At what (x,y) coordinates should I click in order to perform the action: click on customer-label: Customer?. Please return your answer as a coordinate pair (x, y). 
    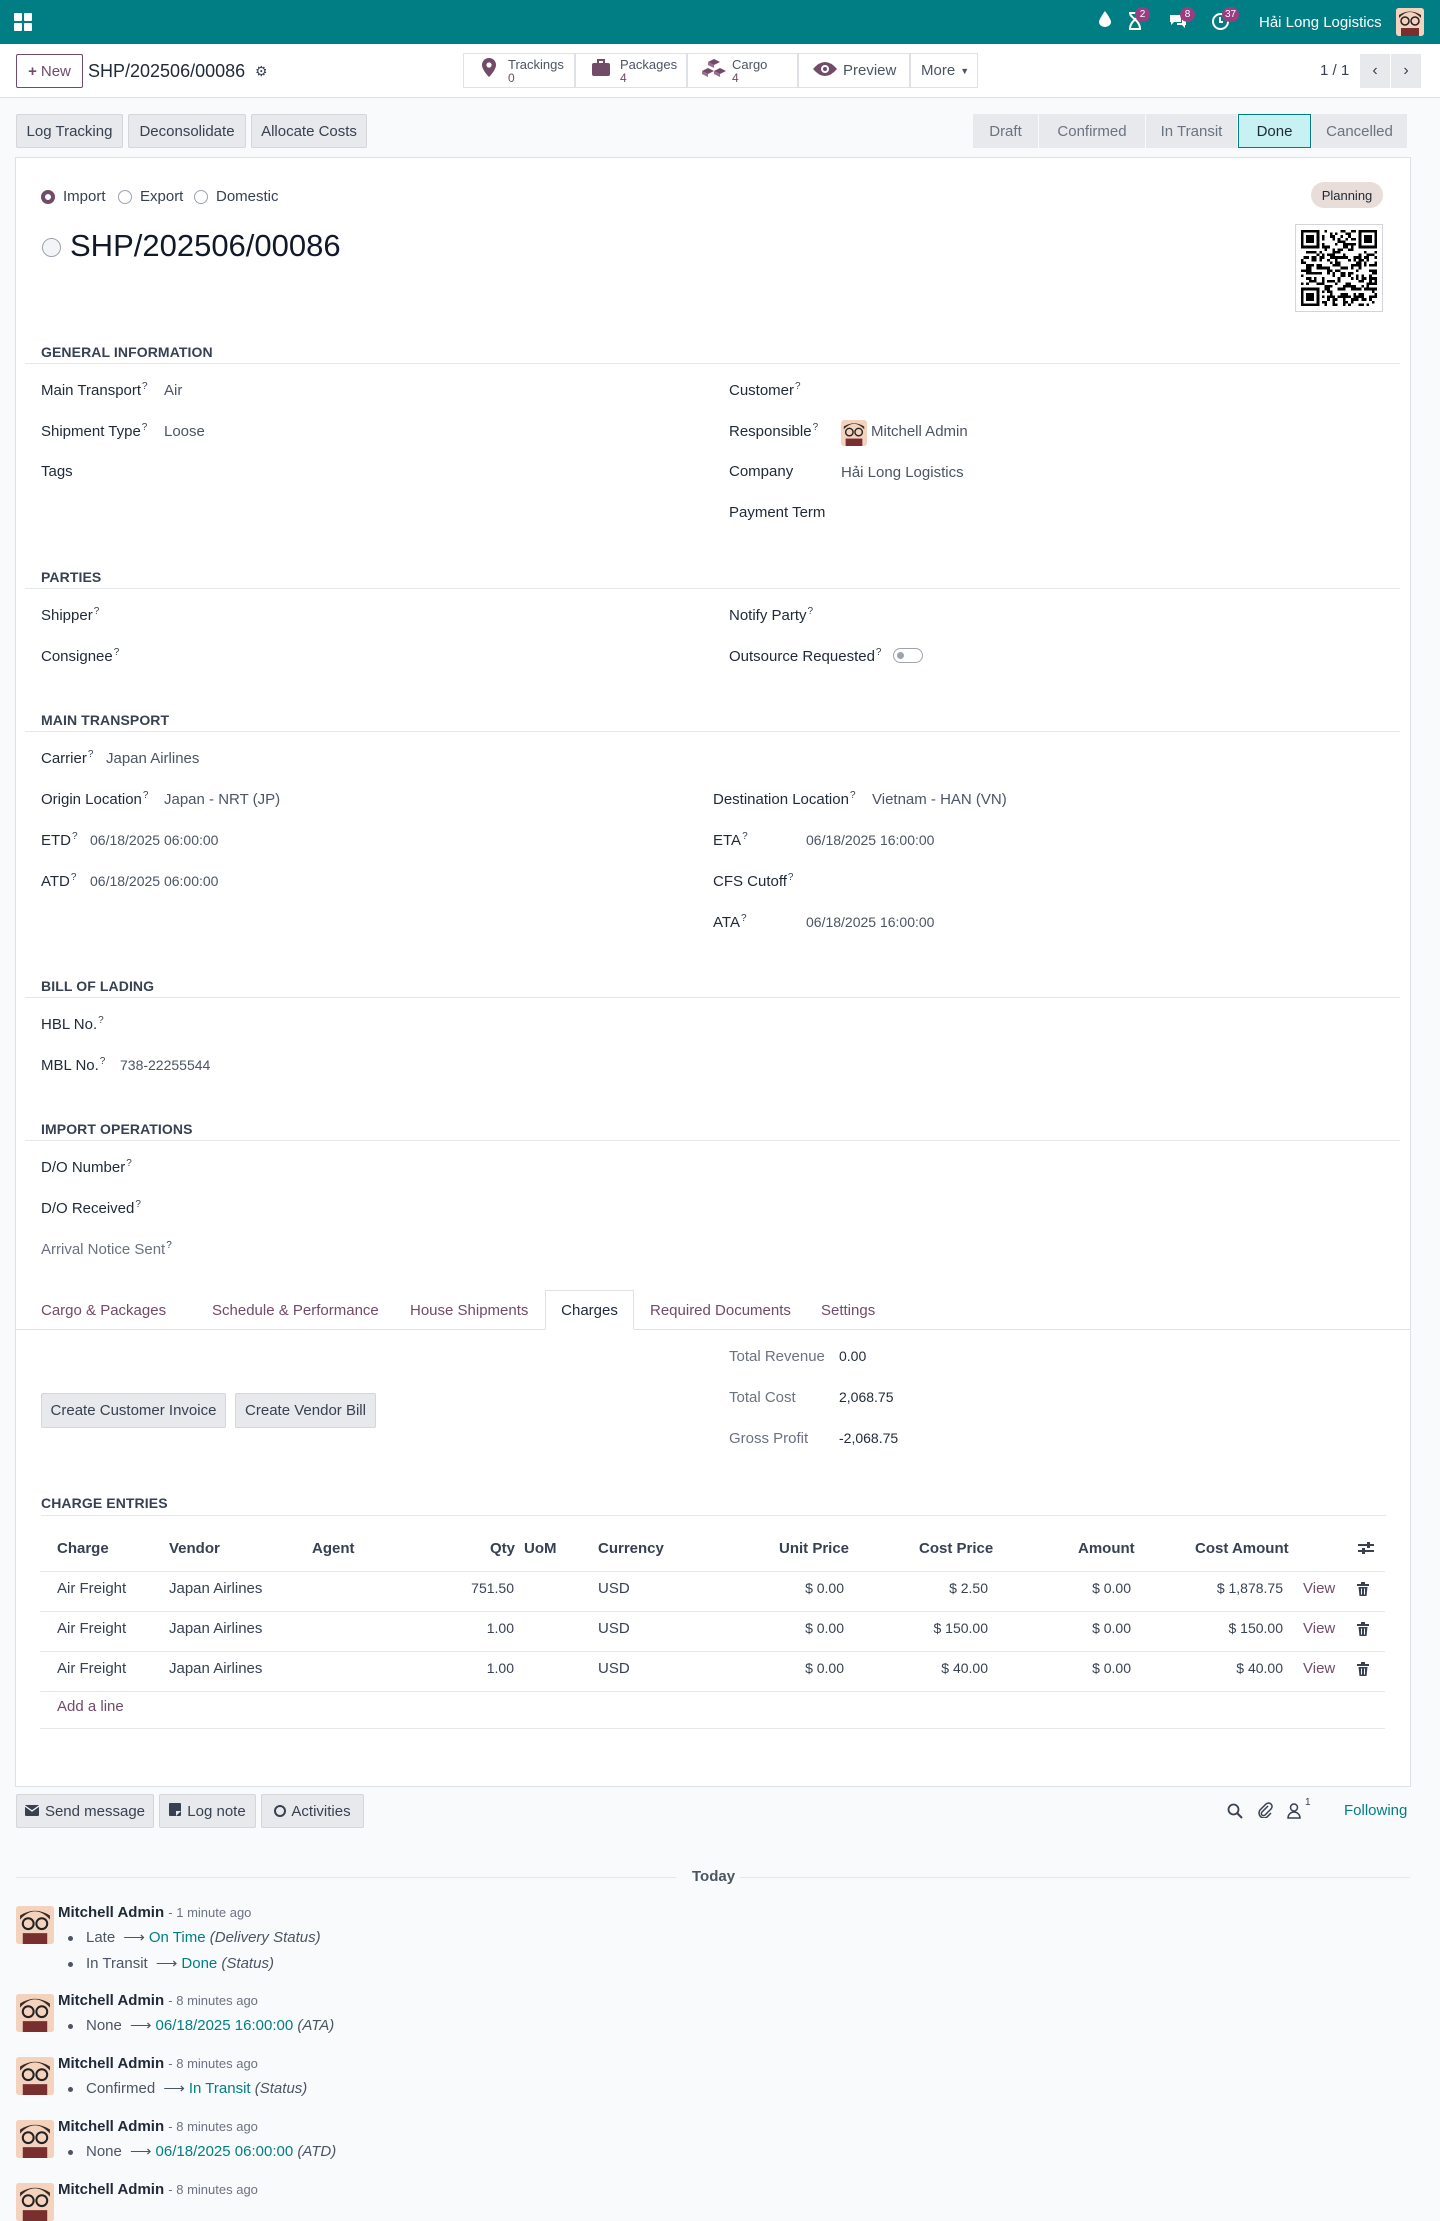
    Looking at the image, I should click on (765, 390).